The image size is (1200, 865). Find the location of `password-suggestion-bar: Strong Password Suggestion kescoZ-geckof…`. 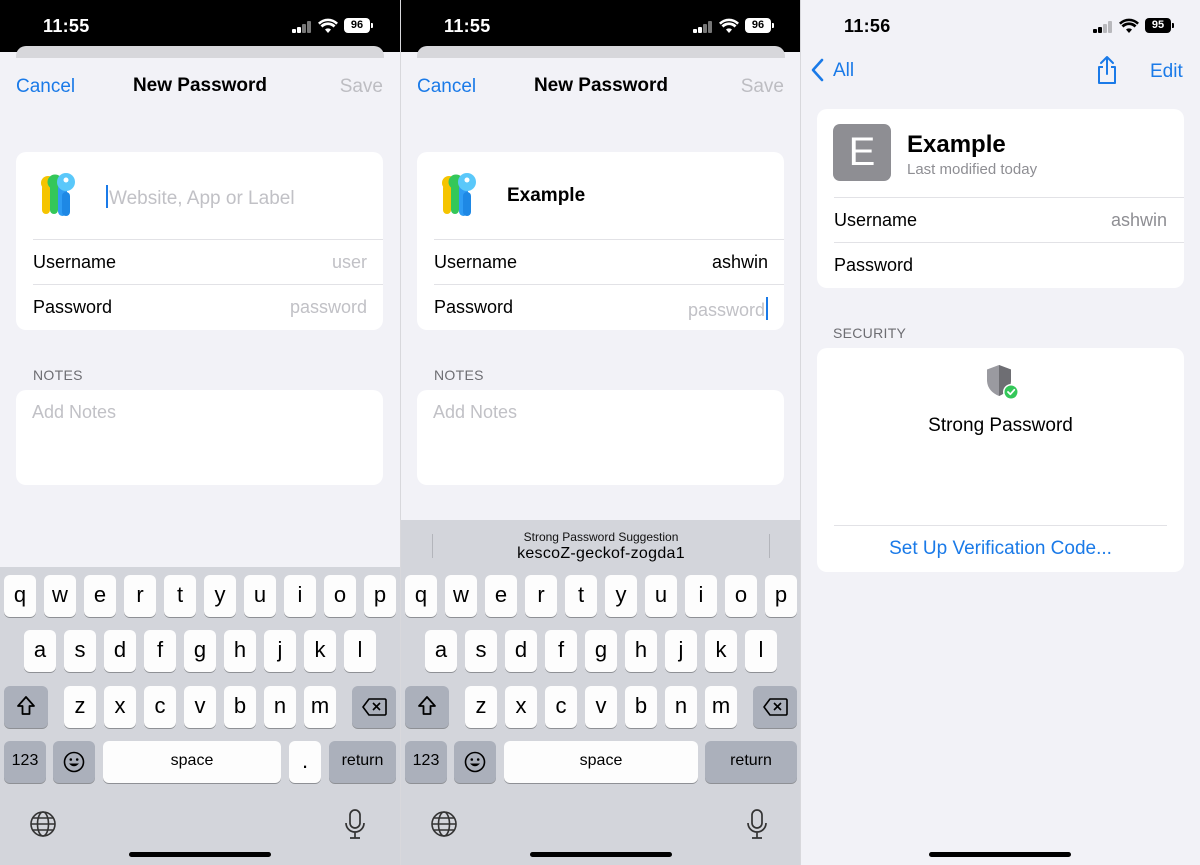

password-suggestion-bar: Strong Password Suggestion kescoZ-geckof… is located at coordinates (600, 543).